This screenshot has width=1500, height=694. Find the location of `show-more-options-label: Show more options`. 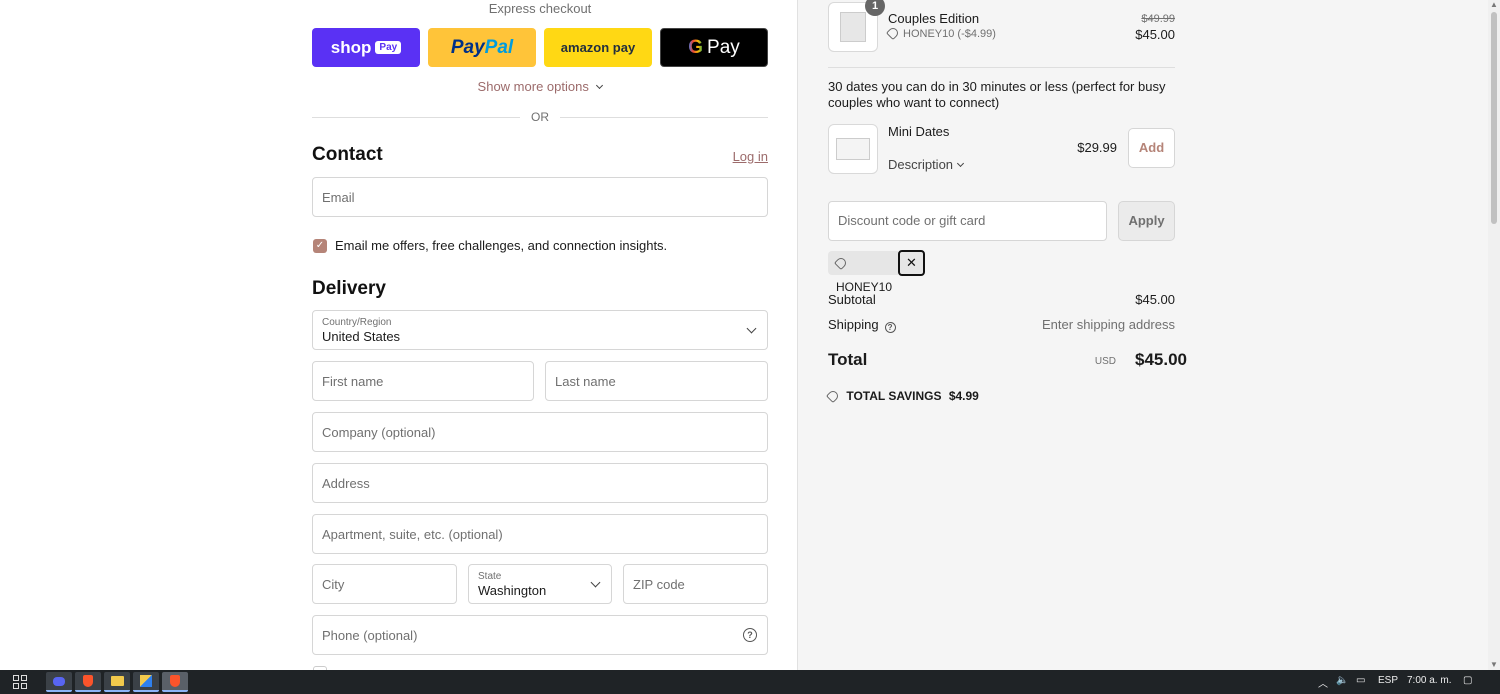

show-more-options-label: Show more options is located at coordinates (533, 86).